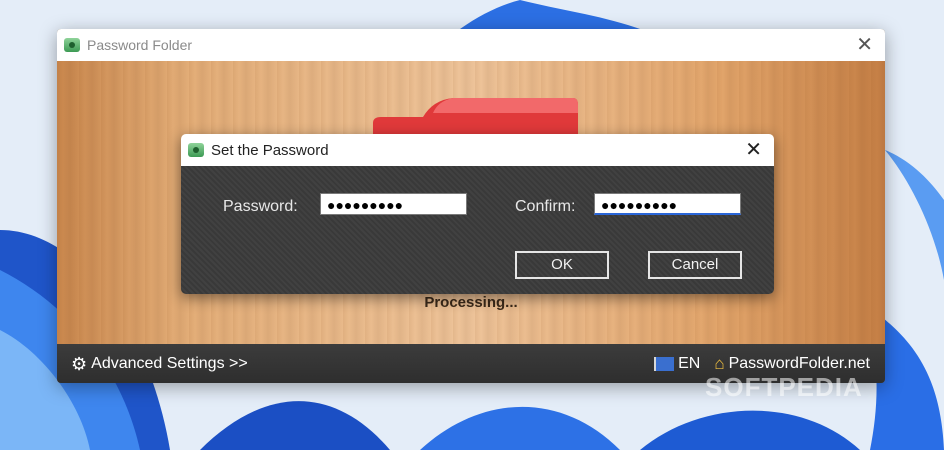  Describe the element at coordinates (864, 45) in the screenshot. I see `close-icon: ✕` at that location.